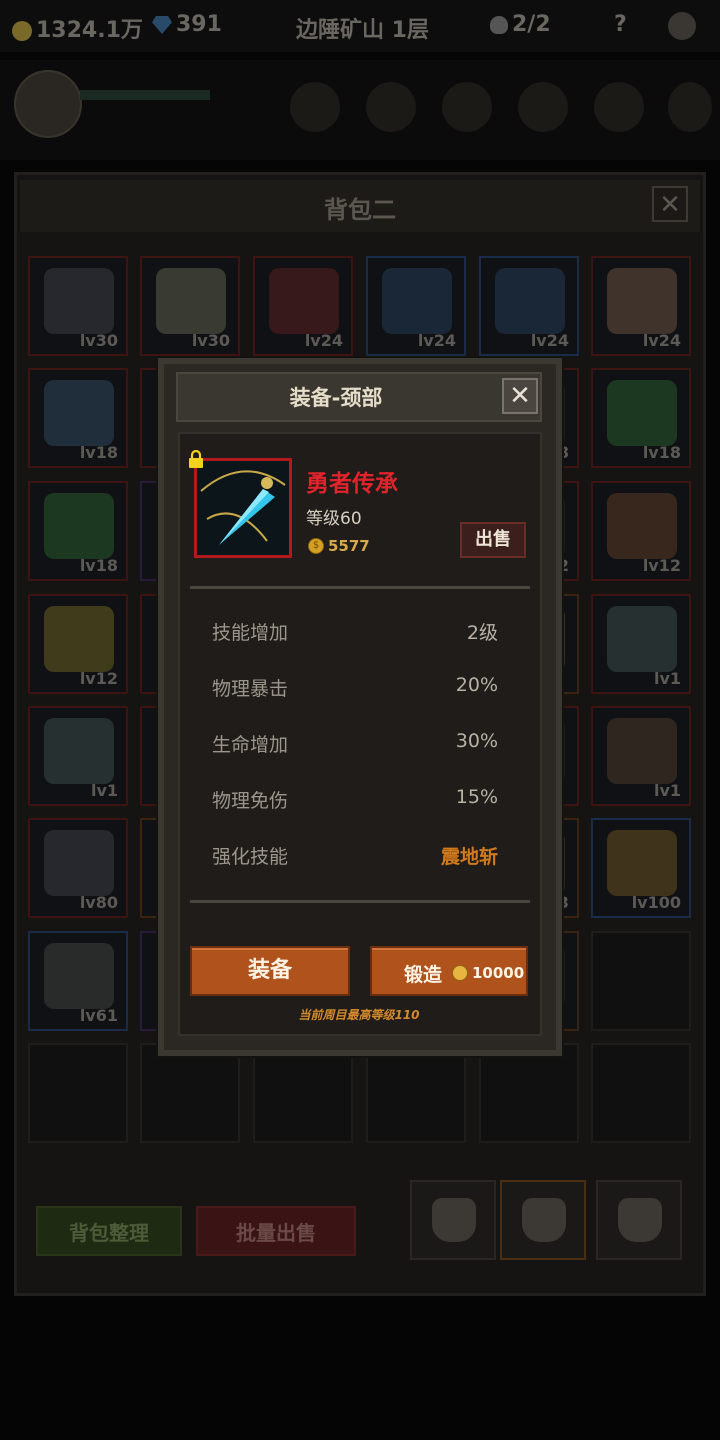  What do you see at coordinates (349, 546) in the screenshot?
I see `item-price: 5577` at bounding box center [349, 546].